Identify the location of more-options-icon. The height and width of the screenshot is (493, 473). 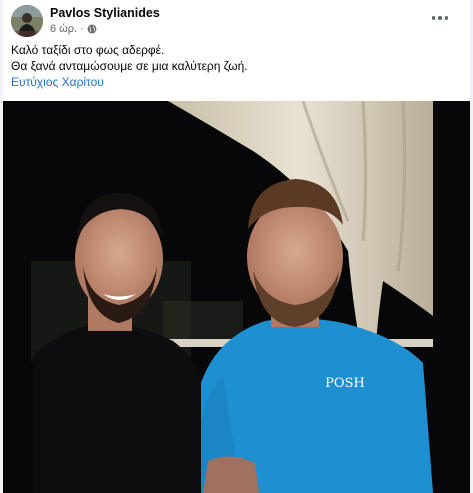
(440, 18).